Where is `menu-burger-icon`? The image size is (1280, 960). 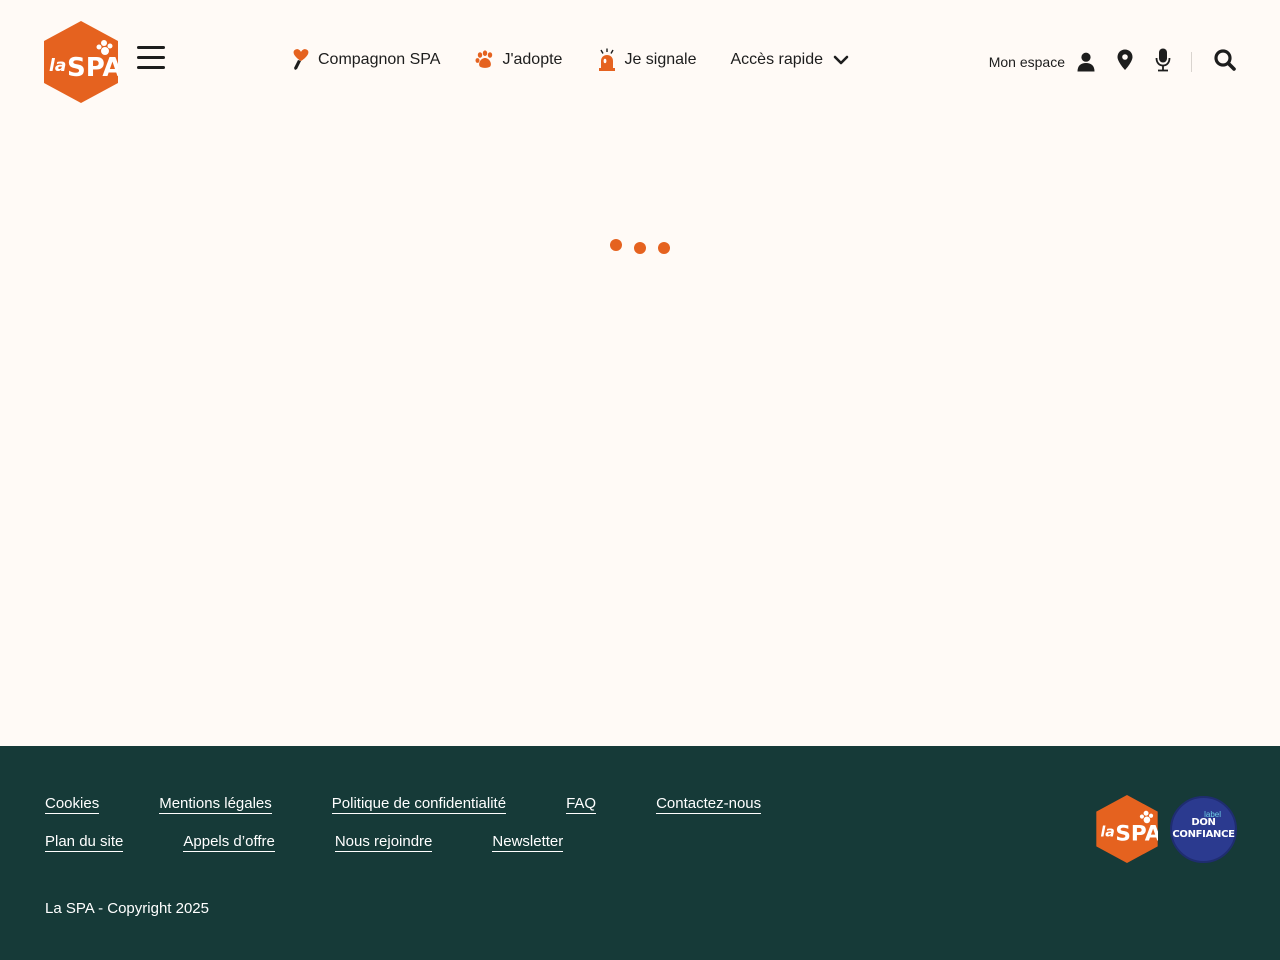
menu-burger-icon is located at coordinates (151, 58).